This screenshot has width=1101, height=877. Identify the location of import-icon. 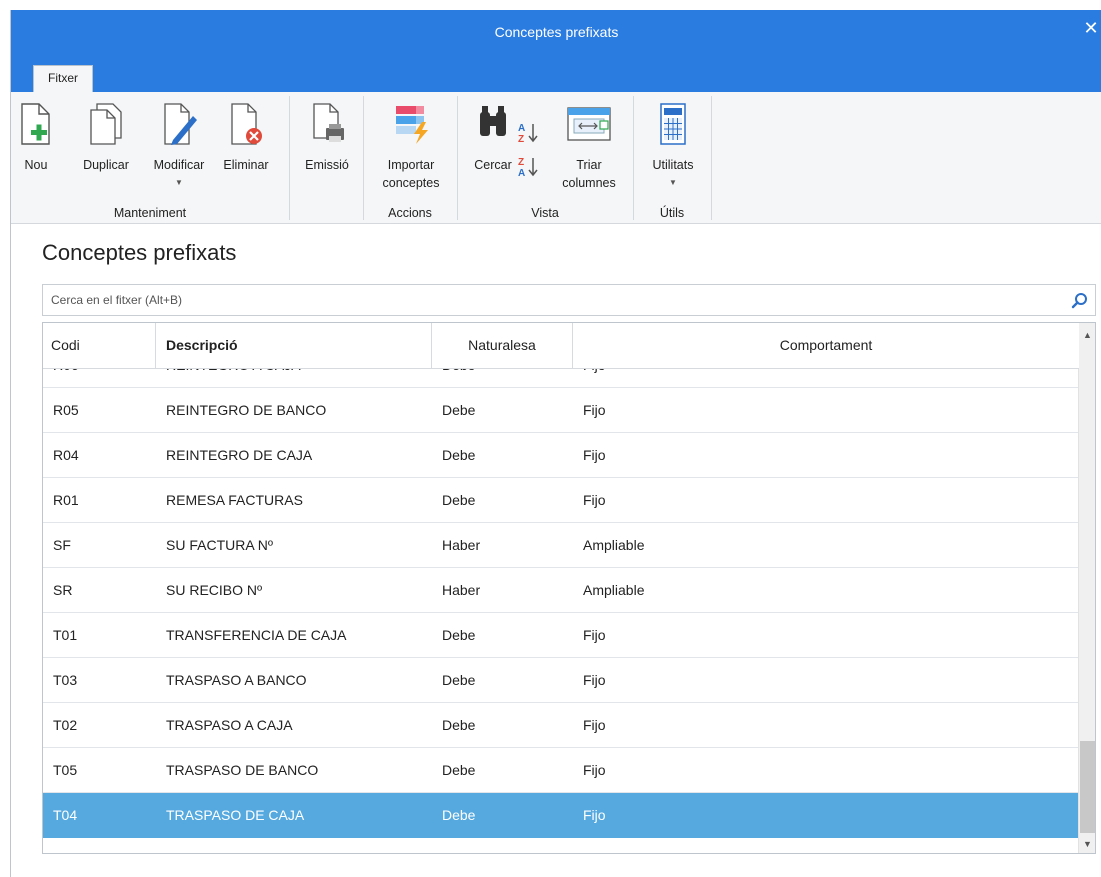
(411, 125).